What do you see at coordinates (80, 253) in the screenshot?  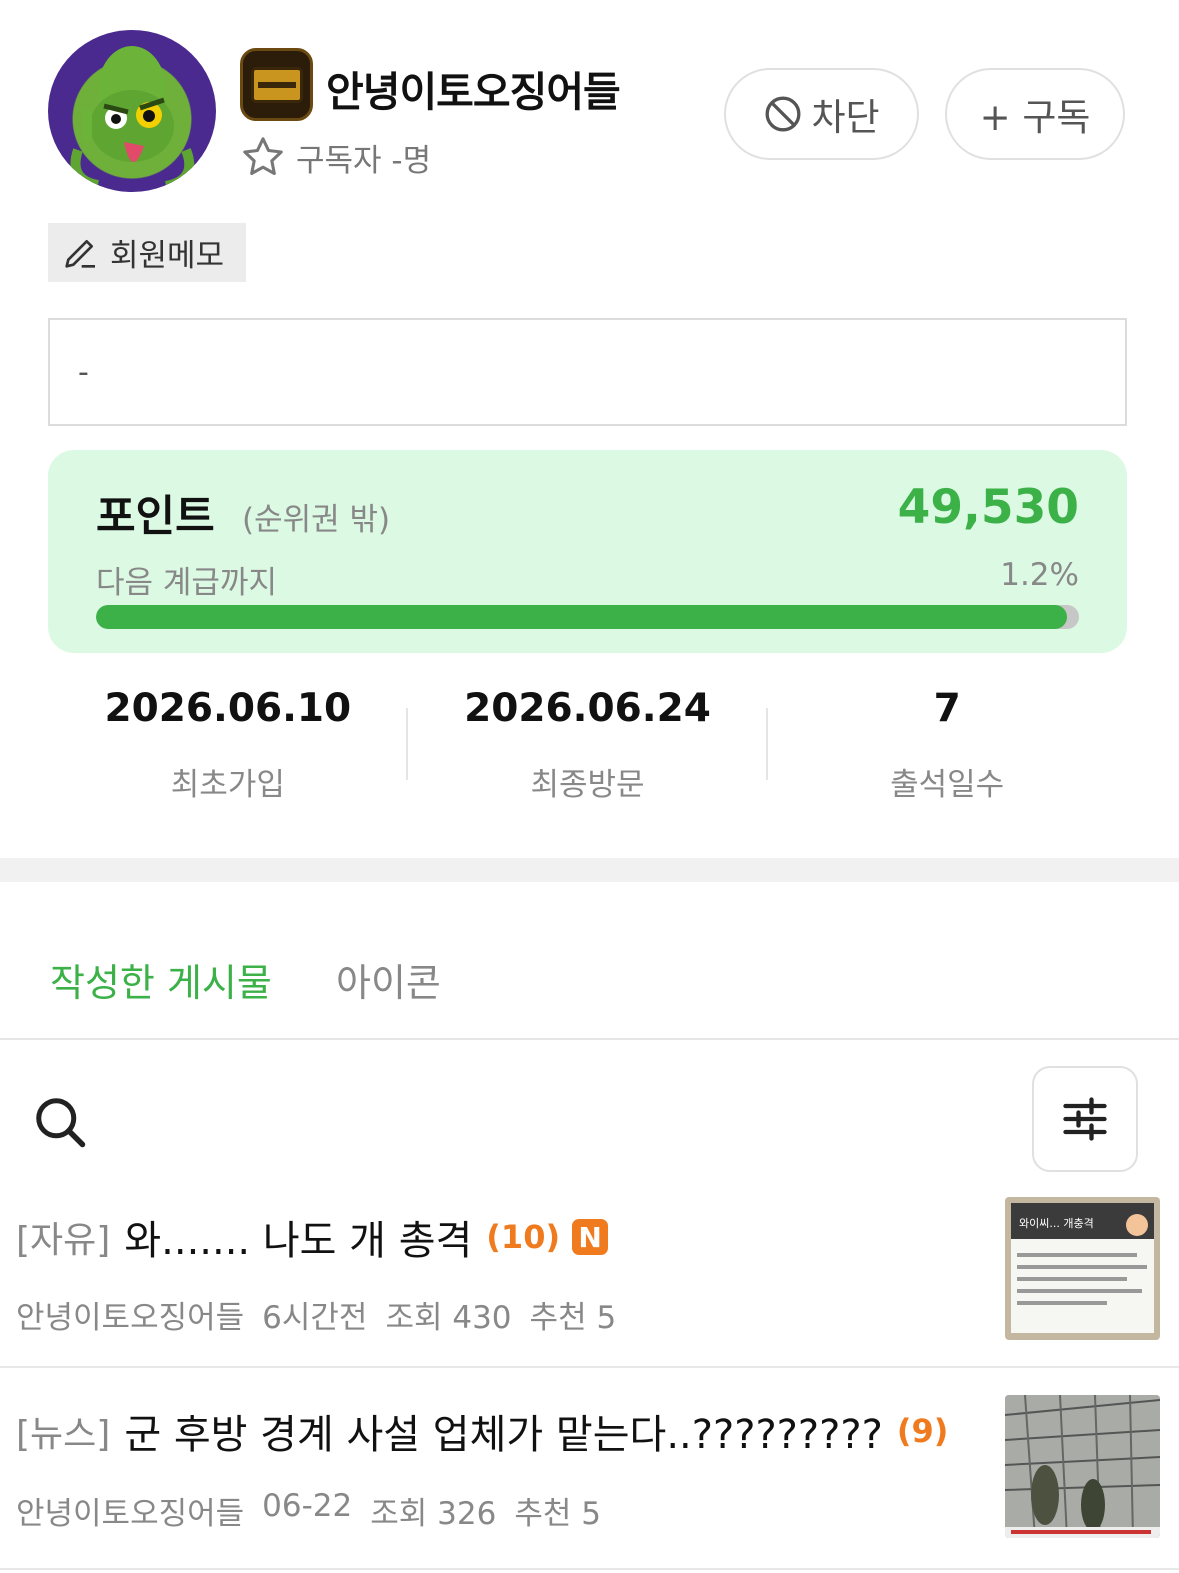 I see `pencil-icon` at bounding box center [80, 253].